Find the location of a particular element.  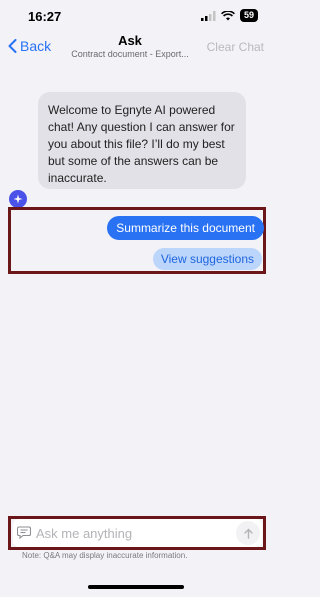

ask-input is located at coordinates (131, 533).